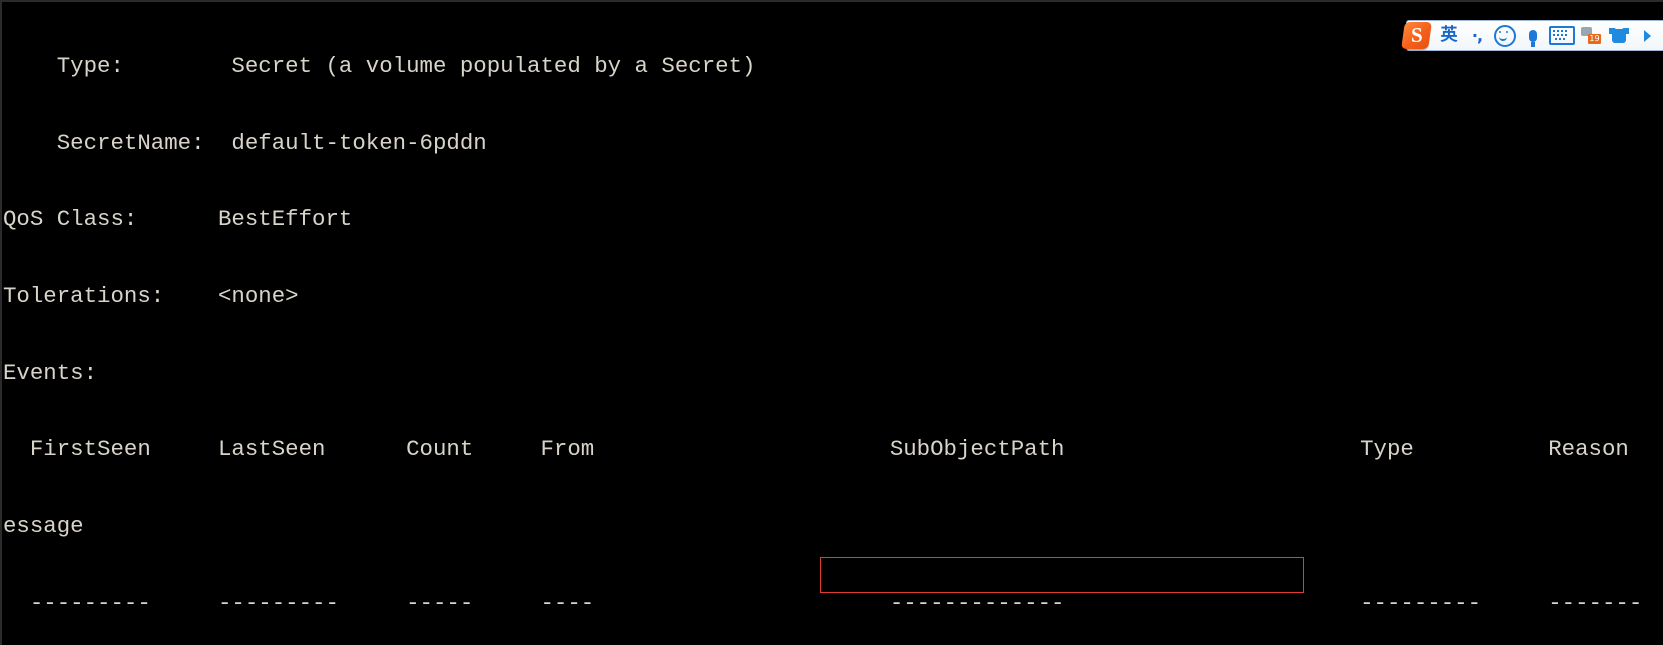 Image resolution: width=1663 pixels, height=645 pixels. What do you see at coordinates (43, 525) in the screenshot?
I see `terminal-header-line: essage` at bounding box center [43, 525].